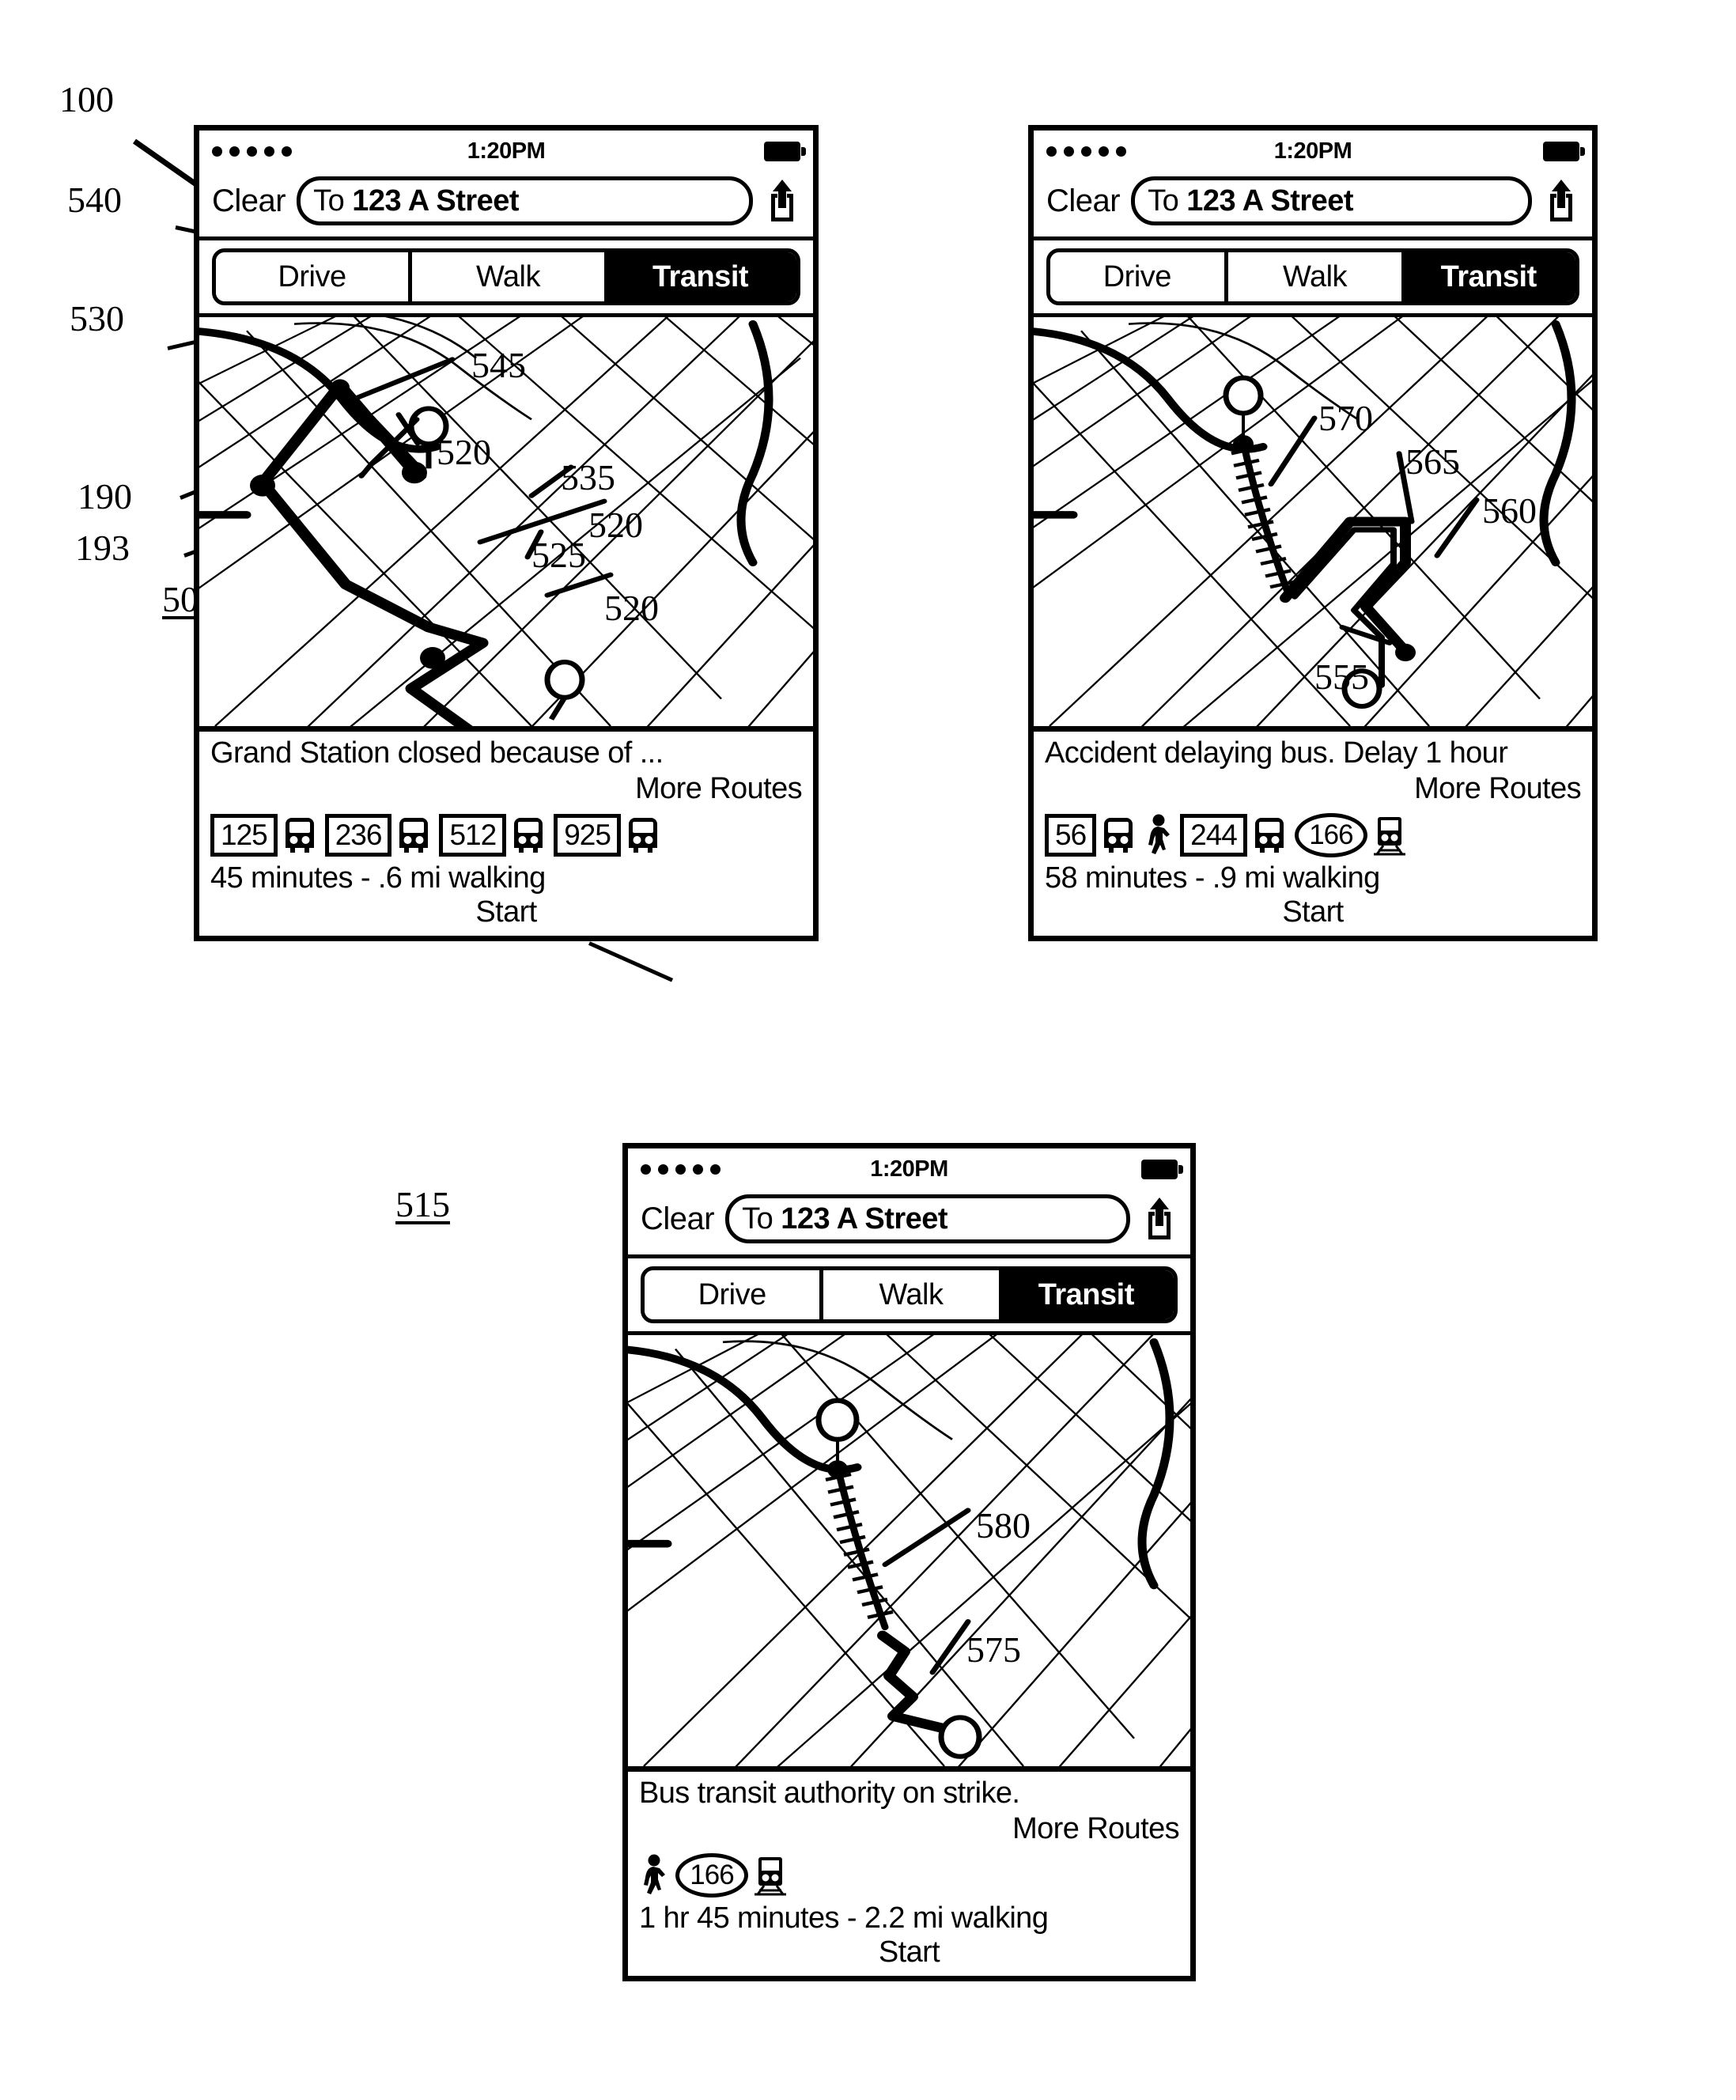 This screenshot has width=1736, height=2100. Describe the element at coordinates (1433, 462) in the screenshot. I see `map-reference-numeral: 565` at that location.